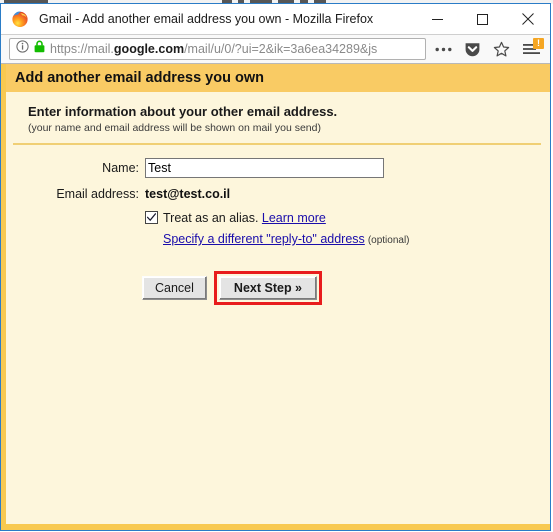 This screenshot has height=532, width=553. I want to click on page-actions-ellipsis-icon, so click(443, 49).